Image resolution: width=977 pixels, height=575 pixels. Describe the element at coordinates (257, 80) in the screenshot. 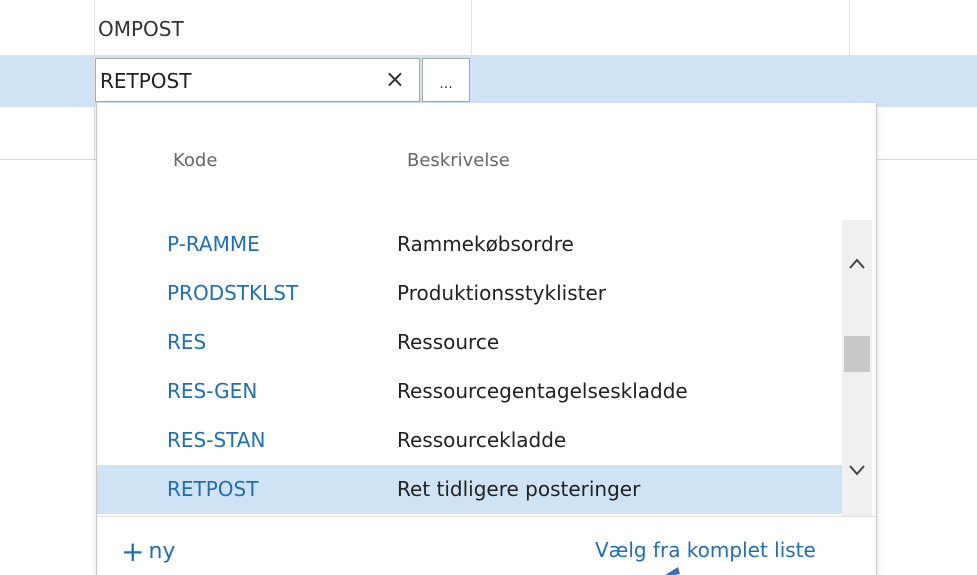

I see `code-input: RETPOST ×` at that location.